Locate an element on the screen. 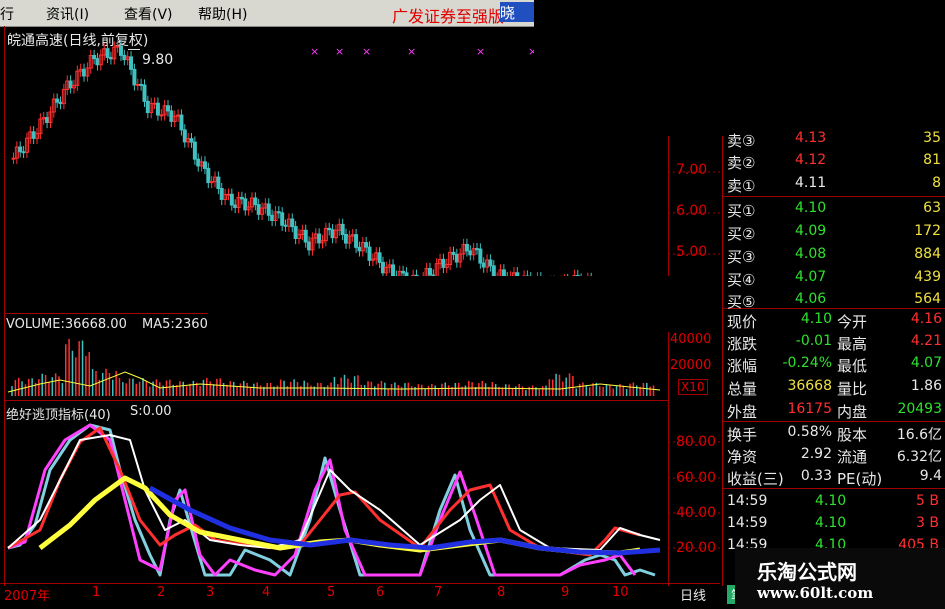  stat-label: 今开 is located at coordinates (852, 322).